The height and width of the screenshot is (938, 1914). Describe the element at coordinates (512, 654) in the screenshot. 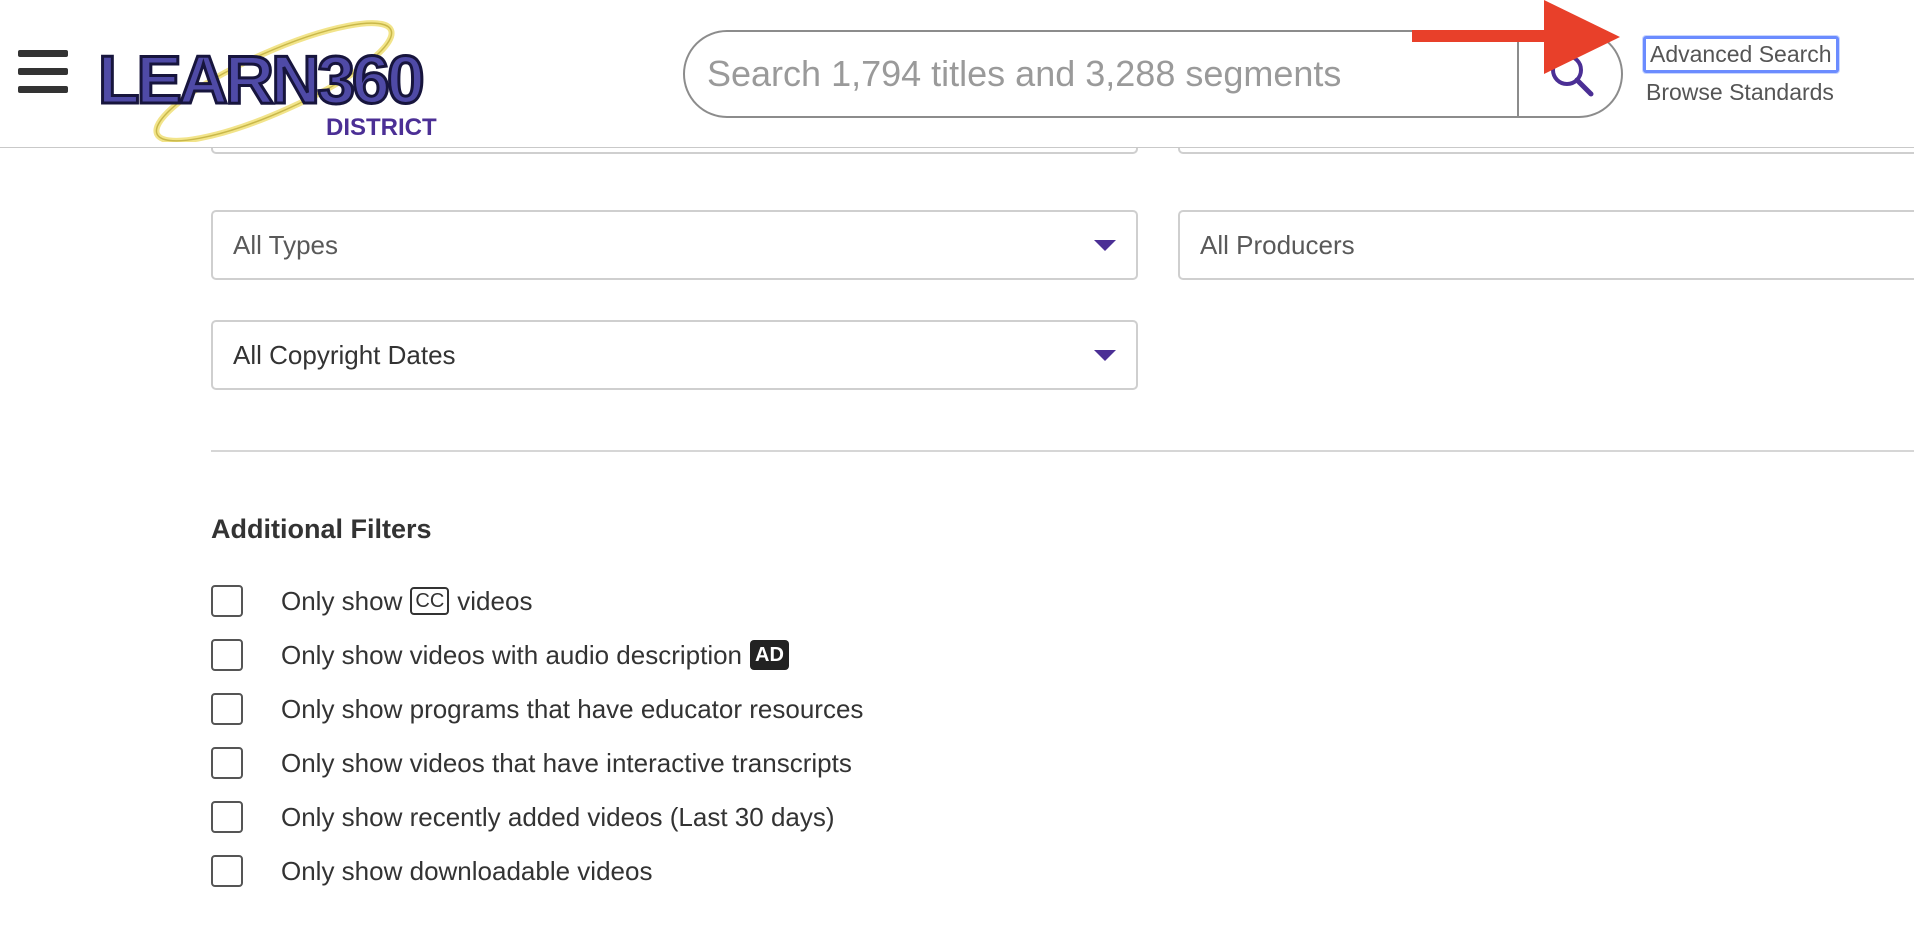

I see `filter-label-text: Only show videos with audio description` at that location.